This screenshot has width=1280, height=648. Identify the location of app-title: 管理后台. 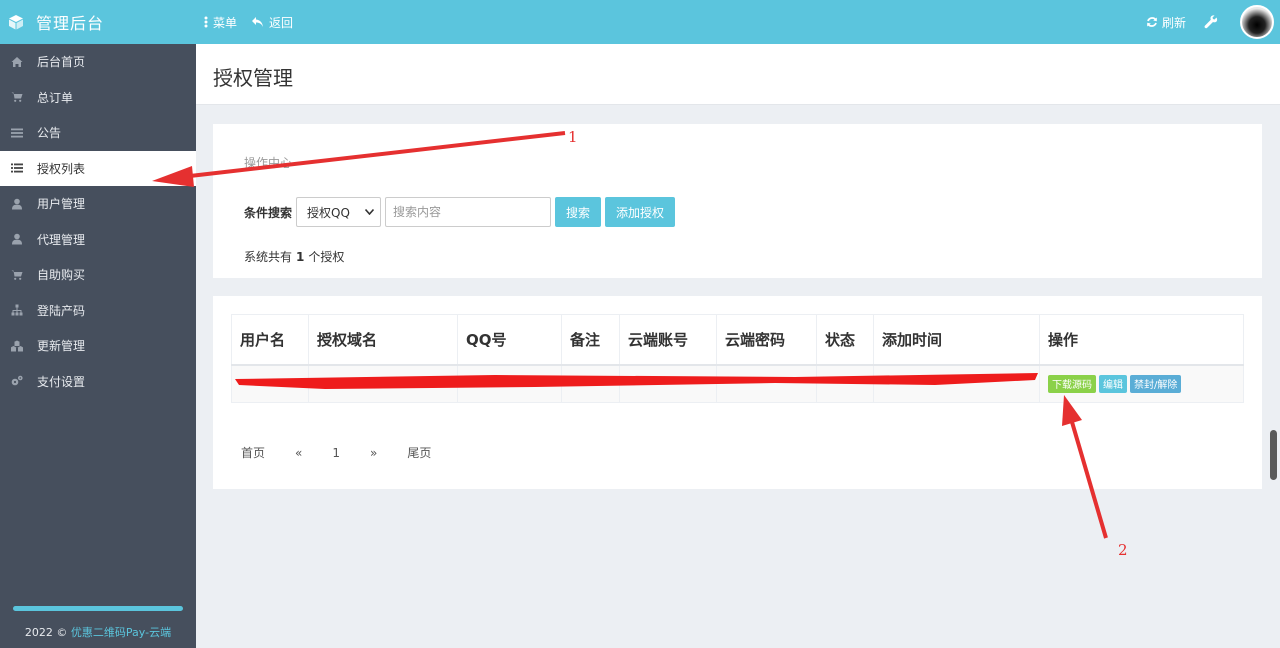
(70, 23).